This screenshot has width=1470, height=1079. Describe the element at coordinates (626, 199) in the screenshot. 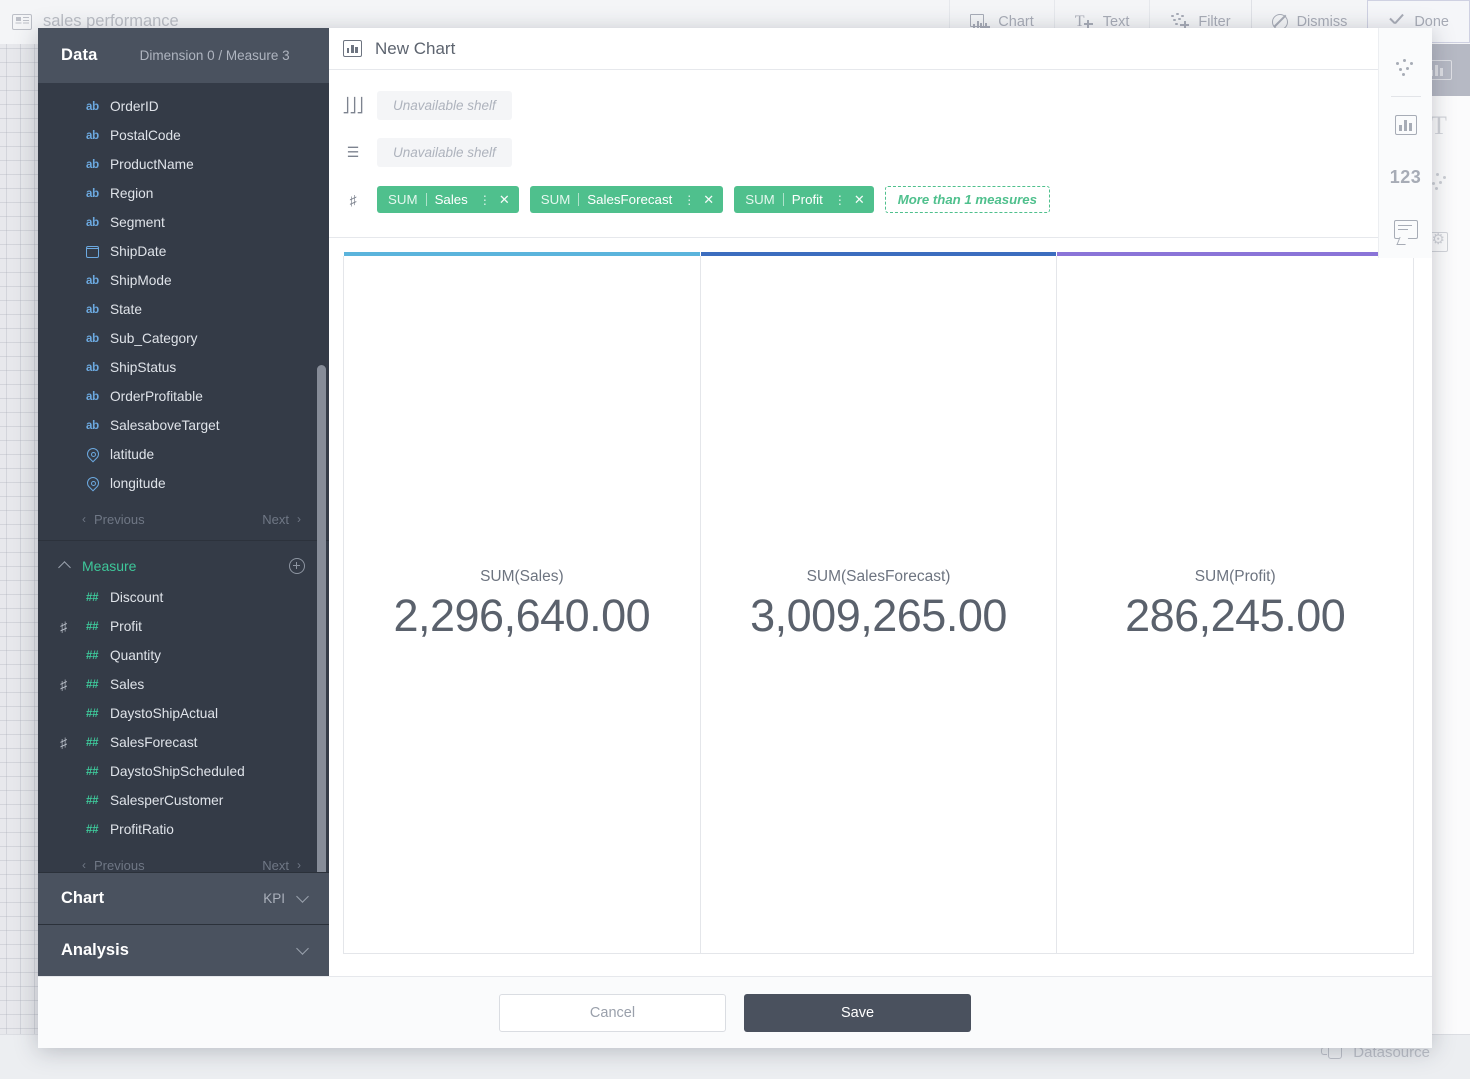

I see `pill-sum-salesforecast: SUM SalesForecast ⋮ ✕` at that location.